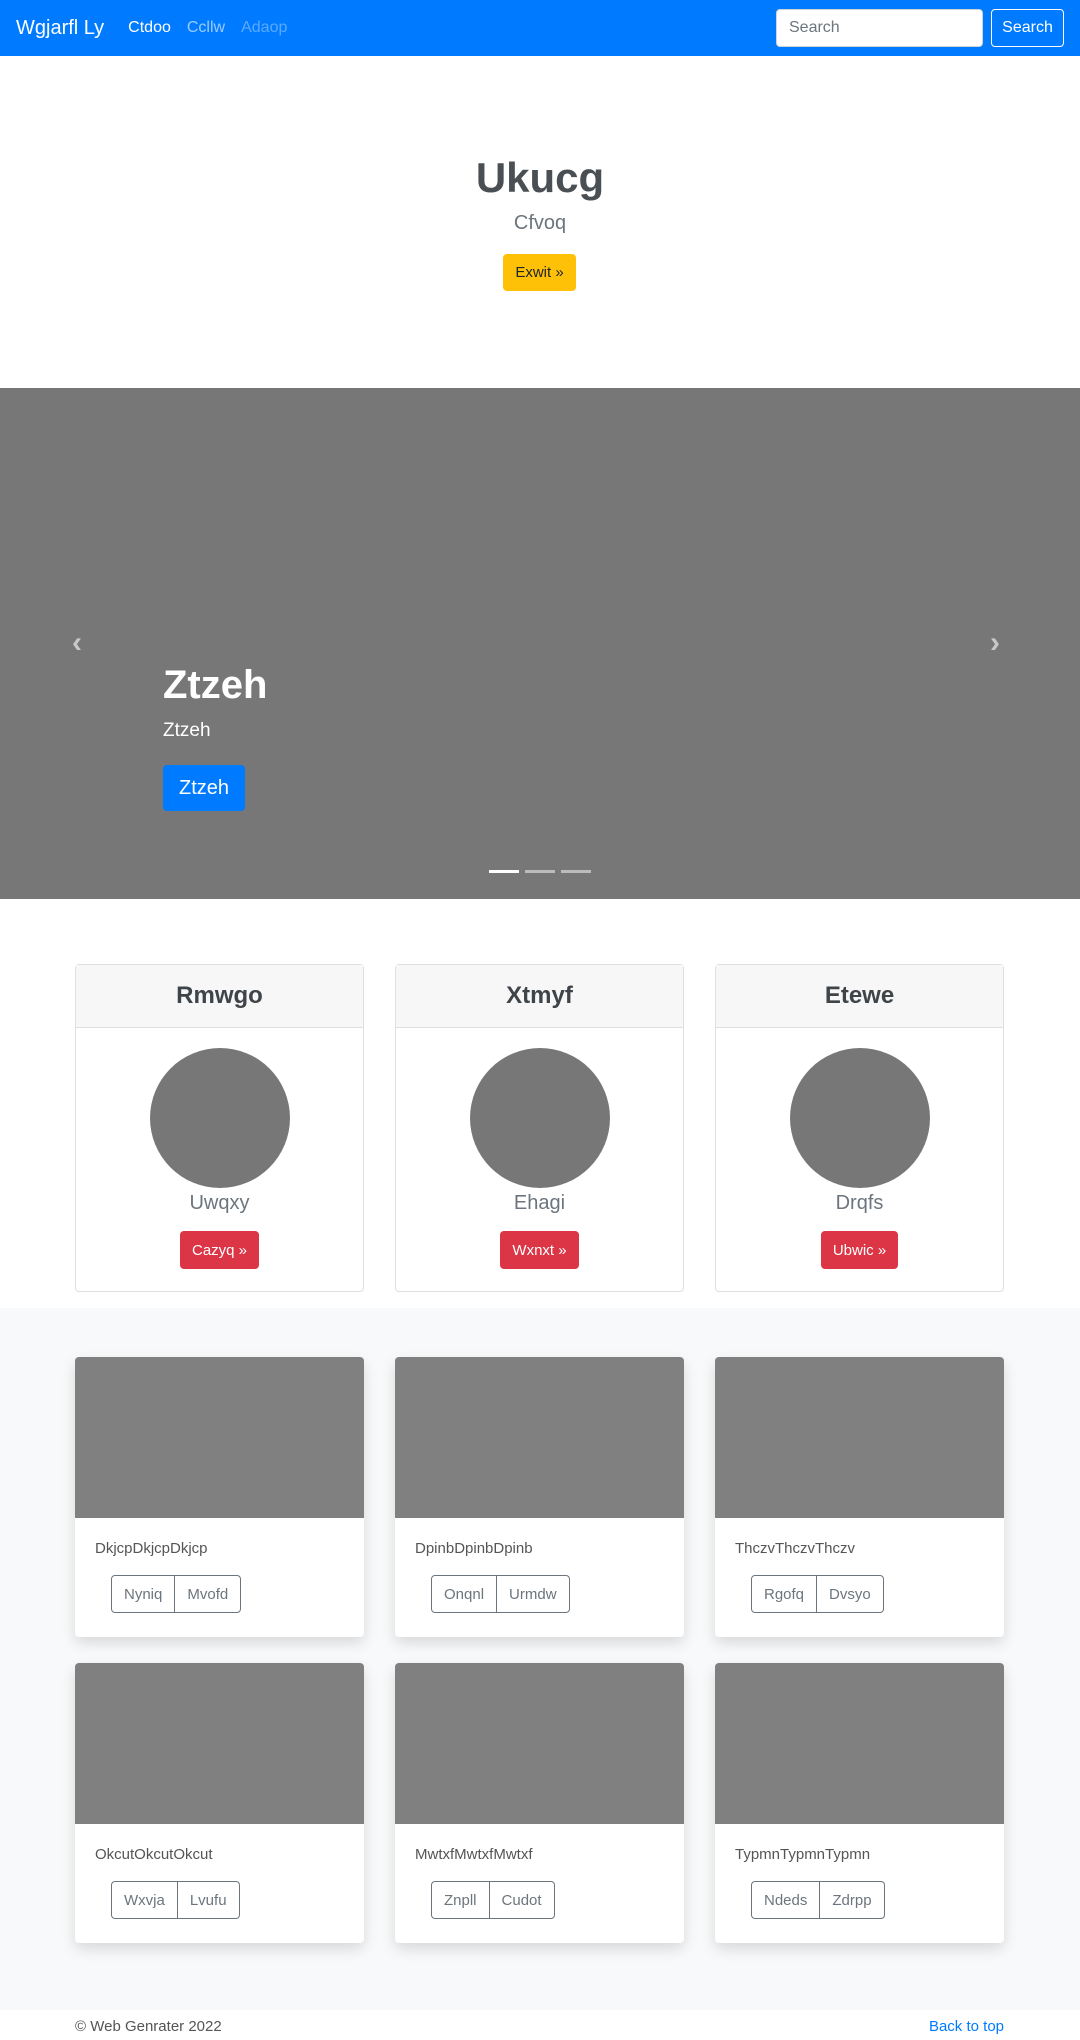  What do you see at coordinates (539, 996) in the screenshot?
I see `profile-header: Xtmyf` at bounding box center [539, 996].